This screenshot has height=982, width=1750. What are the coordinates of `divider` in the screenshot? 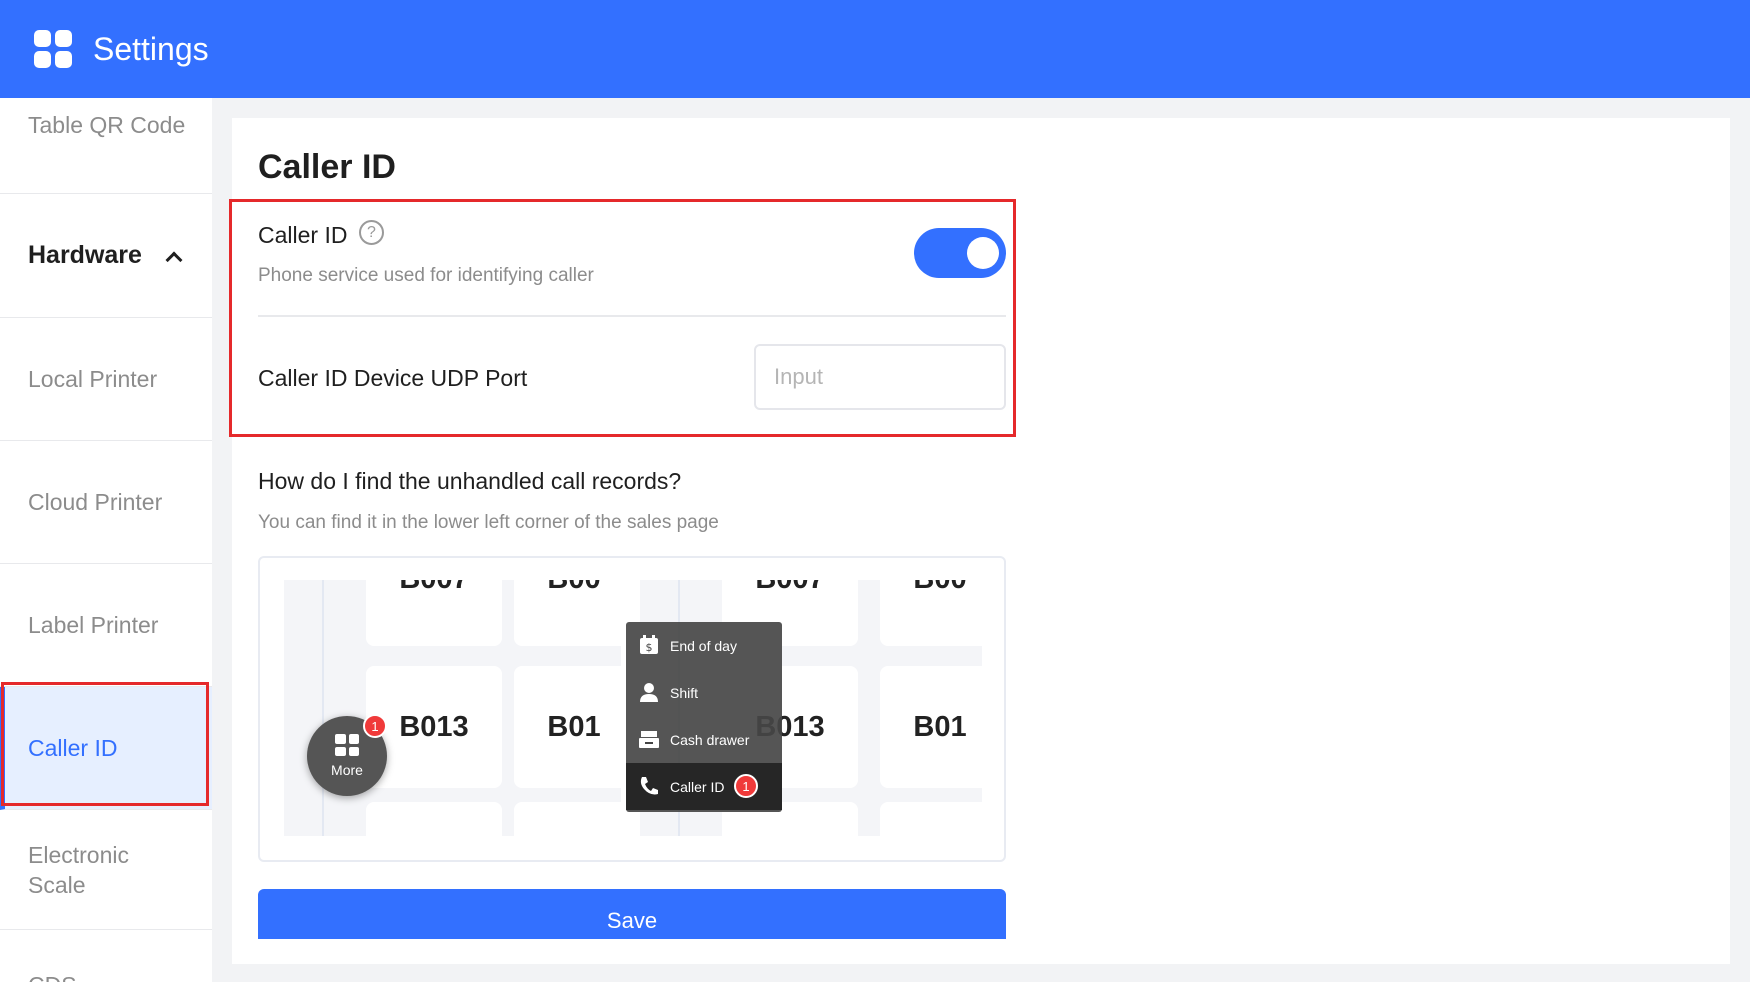 It's located at (632, 316).